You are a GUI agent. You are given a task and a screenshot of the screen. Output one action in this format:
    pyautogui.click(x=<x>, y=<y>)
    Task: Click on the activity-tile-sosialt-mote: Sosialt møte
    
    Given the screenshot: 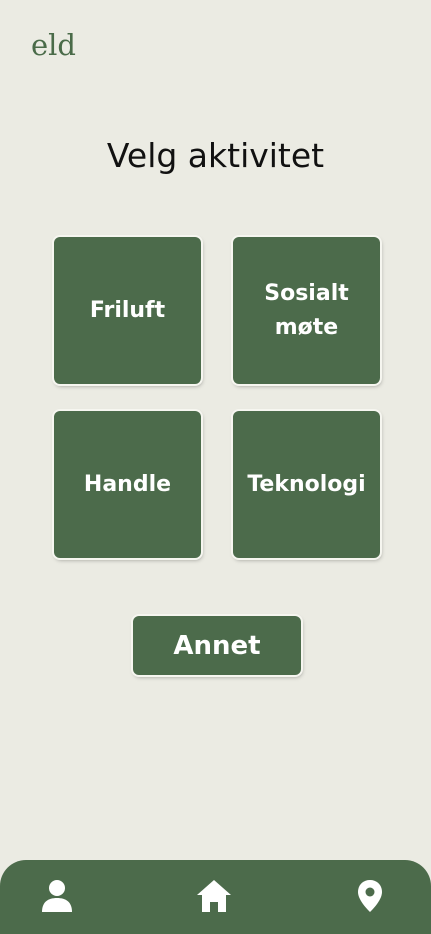 What is the action you would take?
    pyautogui.click(x=306, y=310)
    